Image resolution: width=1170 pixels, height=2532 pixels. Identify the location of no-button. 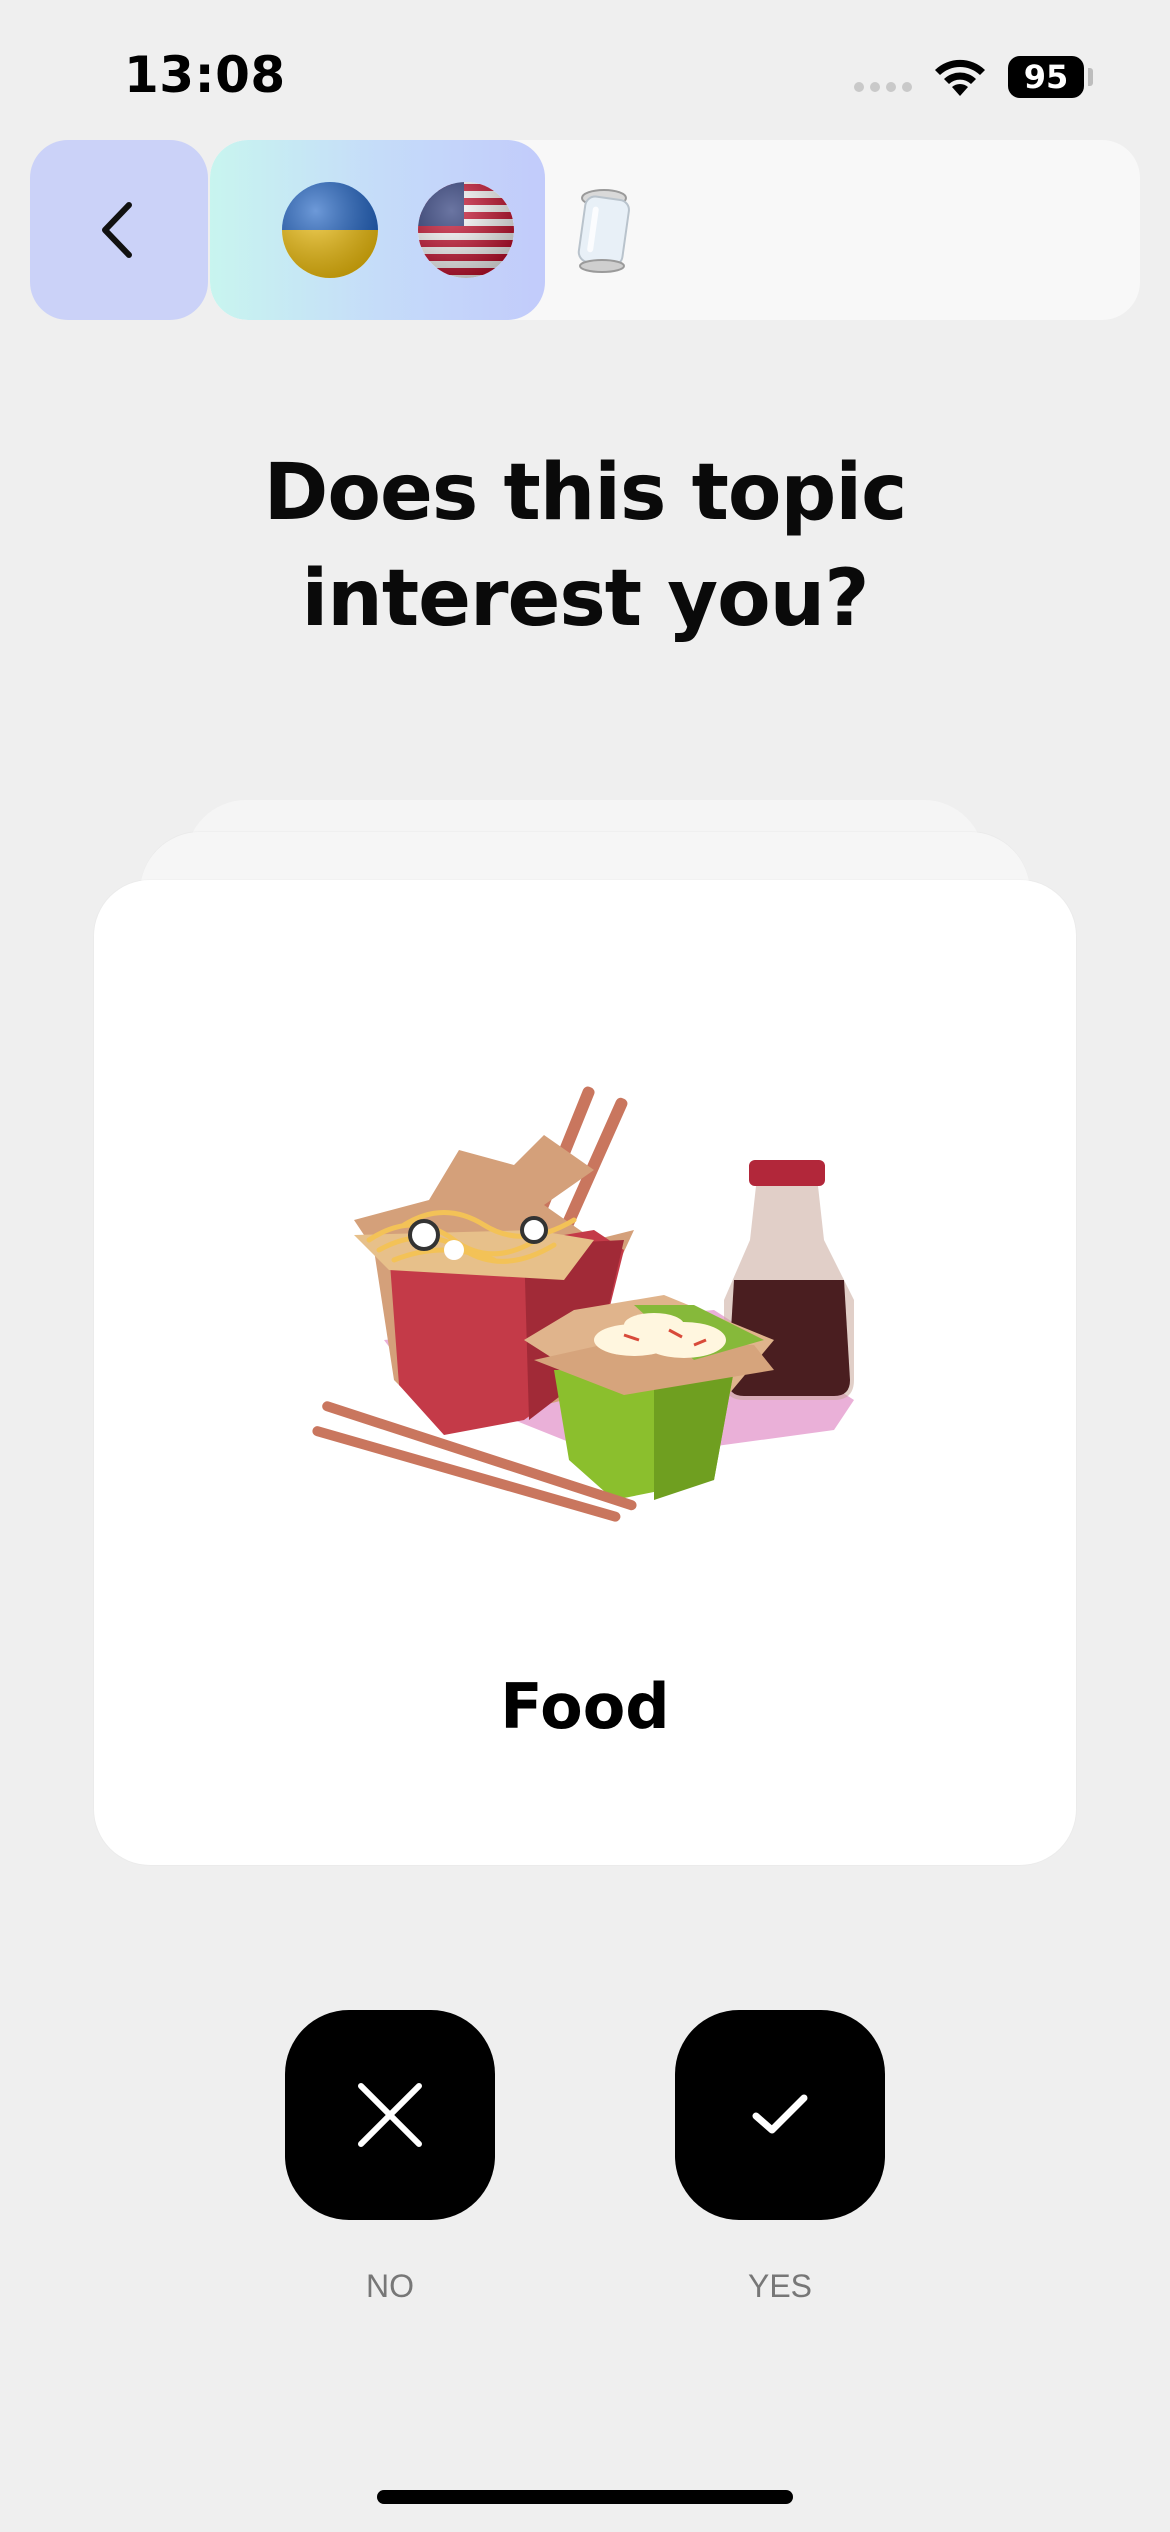
(390, 2115).